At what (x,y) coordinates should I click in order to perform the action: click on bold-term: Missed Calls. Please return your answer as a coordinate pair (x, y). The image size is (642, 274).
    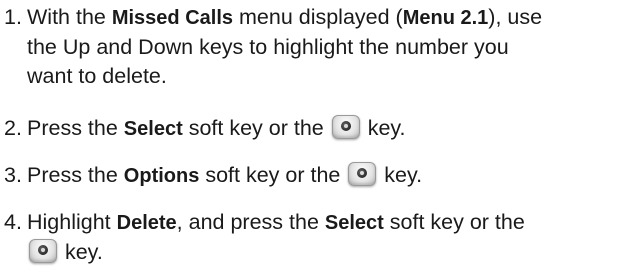
    Looking at the image, I should click on (172, 18).